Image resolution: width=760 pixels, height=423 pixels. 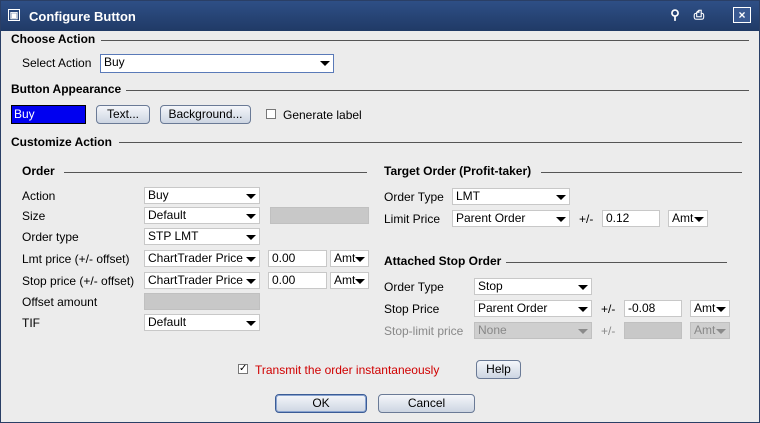 I want to click on window-title: Configure Button, so click(x=82, y=16).